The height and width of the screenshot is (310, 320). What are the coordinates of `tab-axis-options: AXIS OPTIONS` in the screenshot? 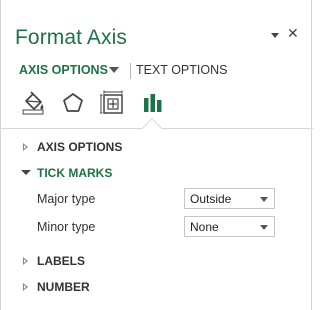 It's located at (63, 70).